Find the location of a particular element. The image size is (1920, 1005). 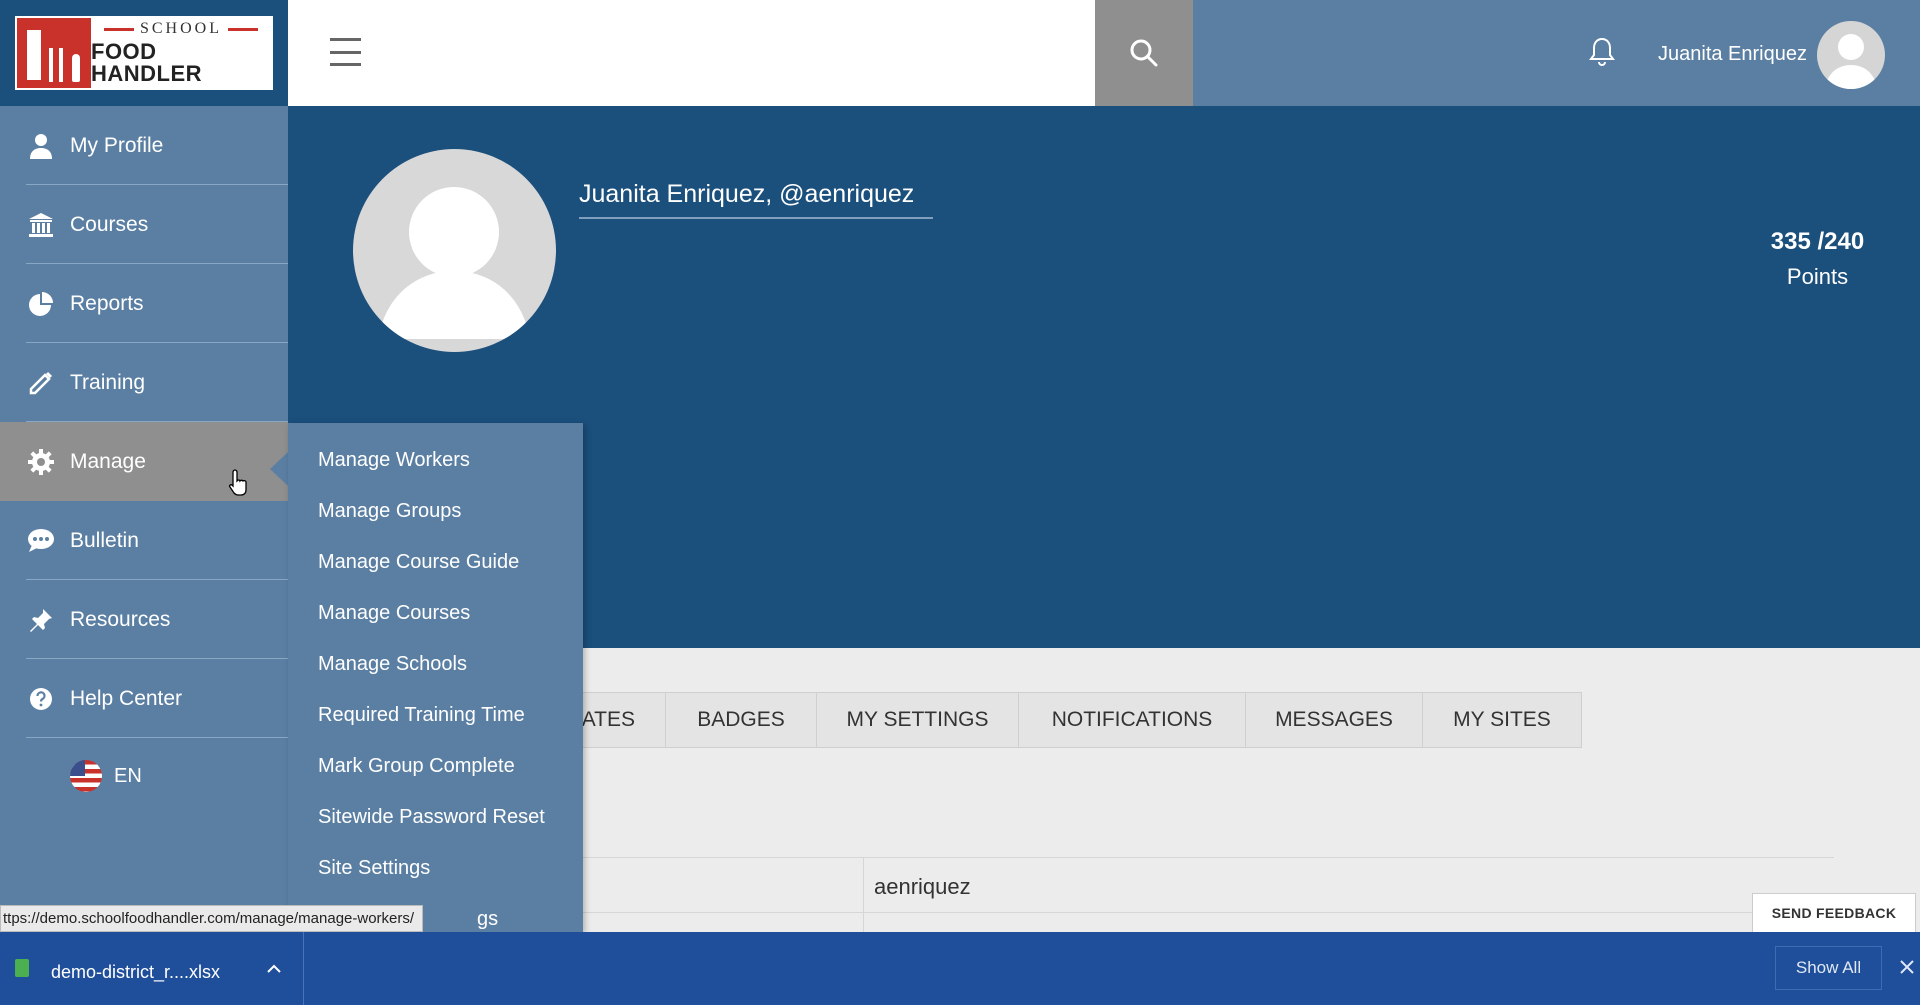

menu-item-mark-group-complete: Mark Group Complete is located at coordinates (416, 766).